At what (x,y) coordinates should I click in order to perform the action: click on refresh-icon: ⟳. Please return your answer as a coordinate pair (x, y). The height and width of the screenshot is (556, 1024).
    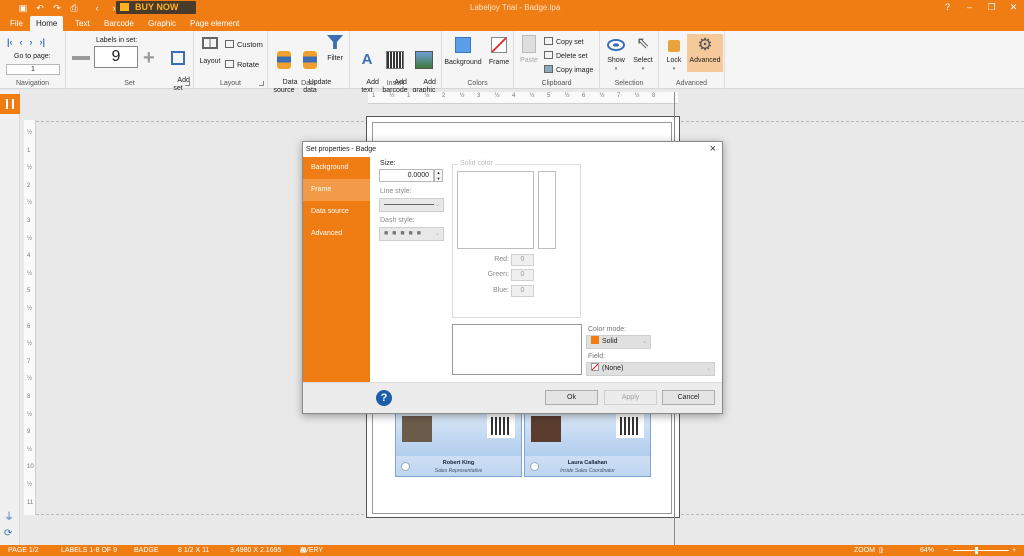
    Looking at the image, I should click on (8, 533).